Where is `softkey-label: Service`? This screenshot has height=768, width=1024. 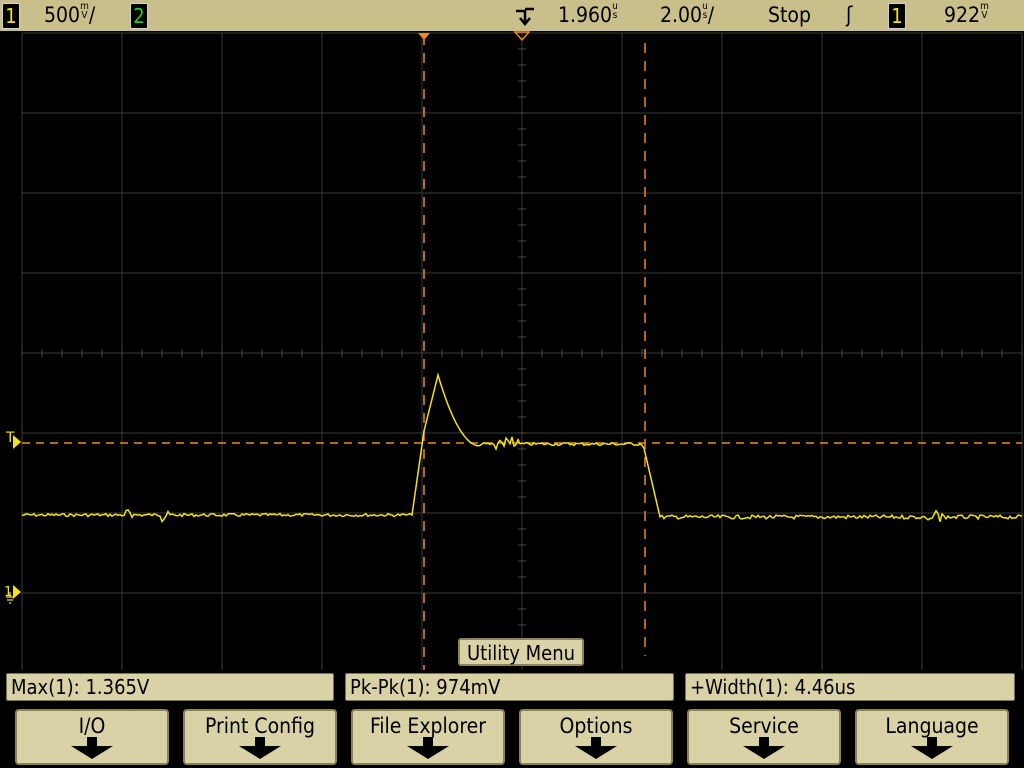
softkey-label: Service is located at coordinates (764, 726).